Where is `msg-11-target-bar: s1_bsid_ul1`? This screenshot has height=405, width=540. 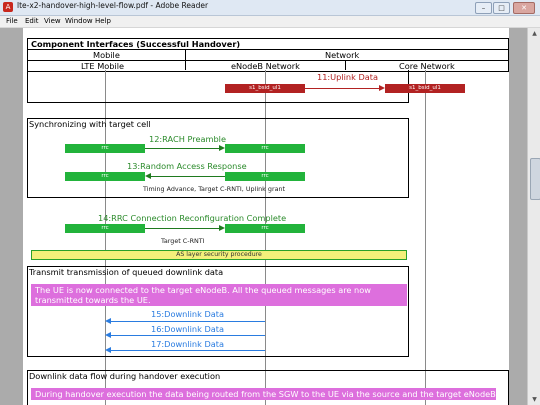 msg-11-target-bar: s1_bsid_ul1 is located at coordinates (425, 88).